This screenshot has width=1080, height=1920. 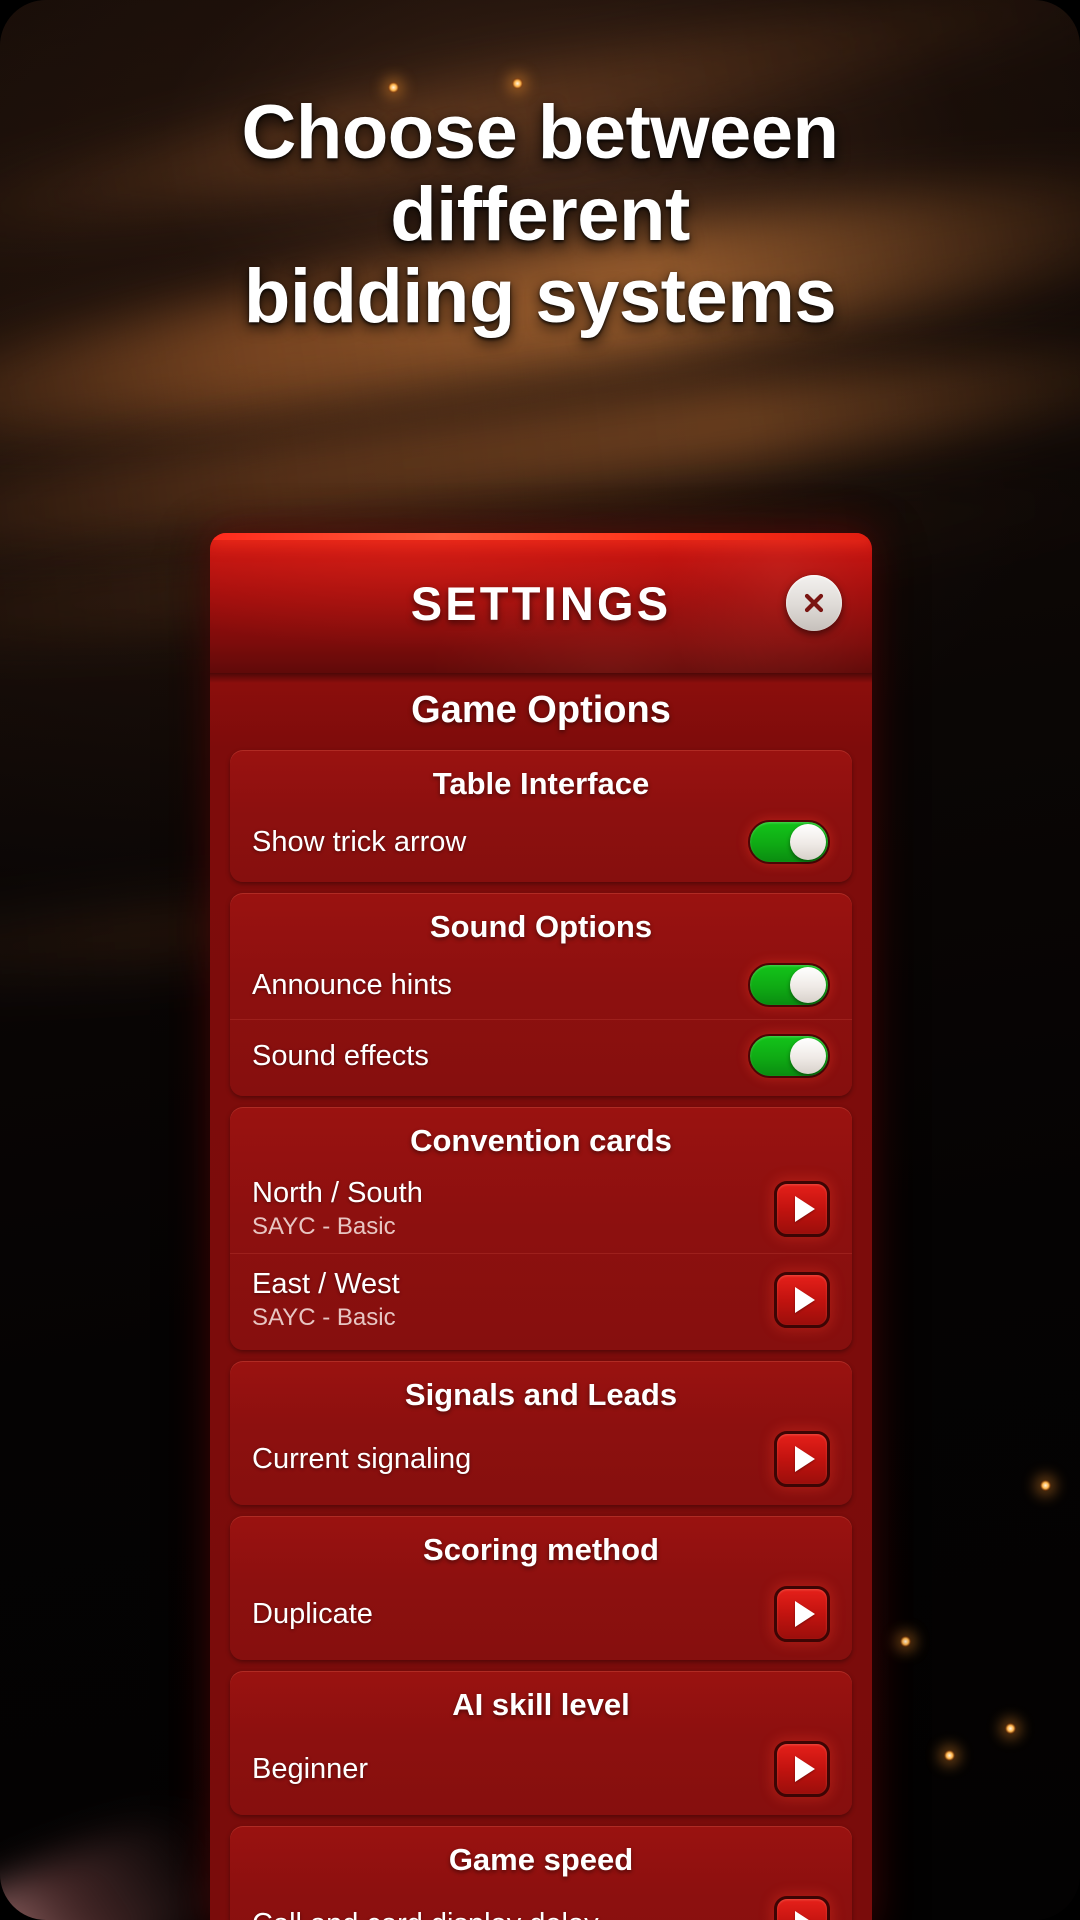 I want to click on settings-row: Duplicate, so click(x=541, y=1616).